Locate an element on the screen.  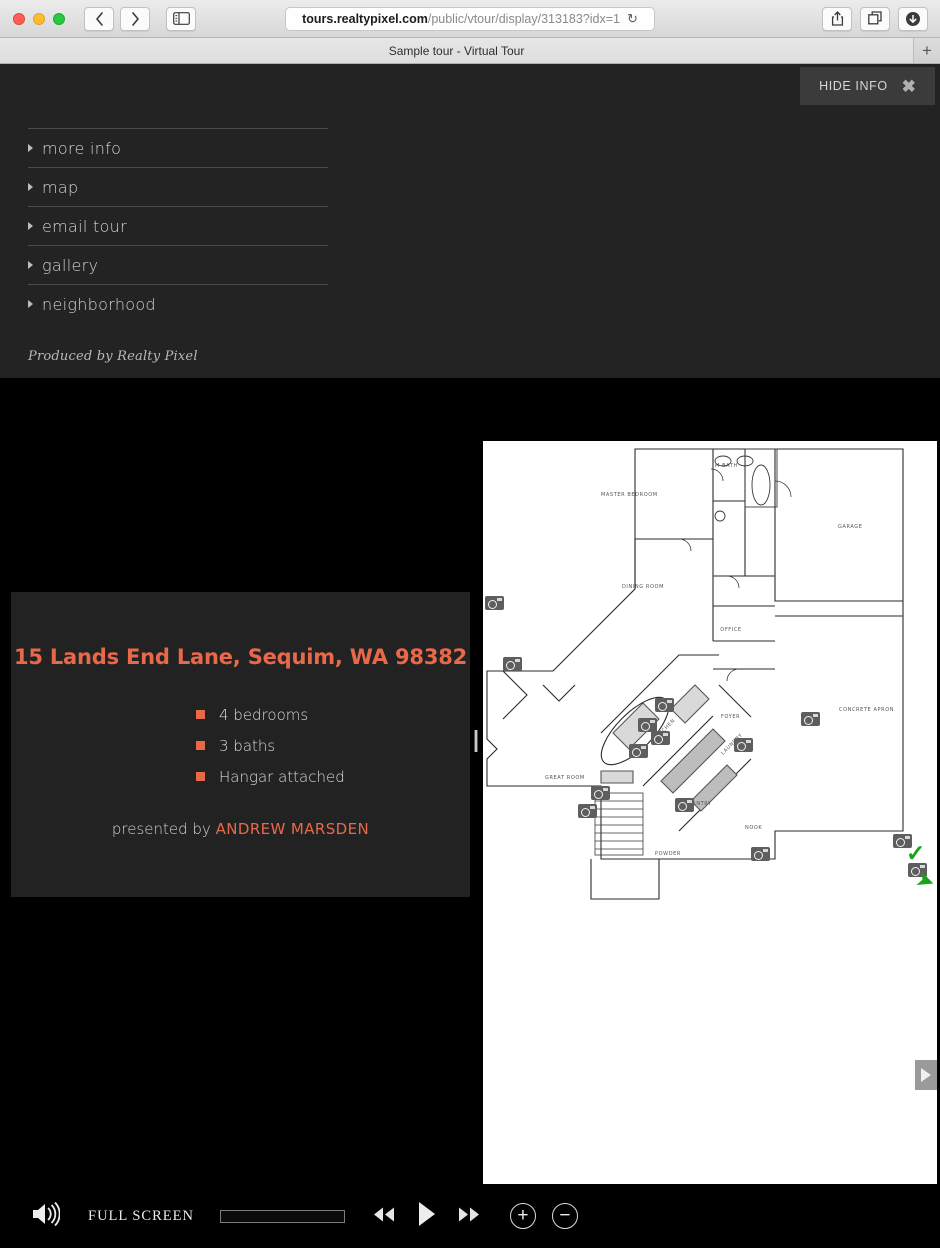
download-icon is located at coordinates (913, 18).